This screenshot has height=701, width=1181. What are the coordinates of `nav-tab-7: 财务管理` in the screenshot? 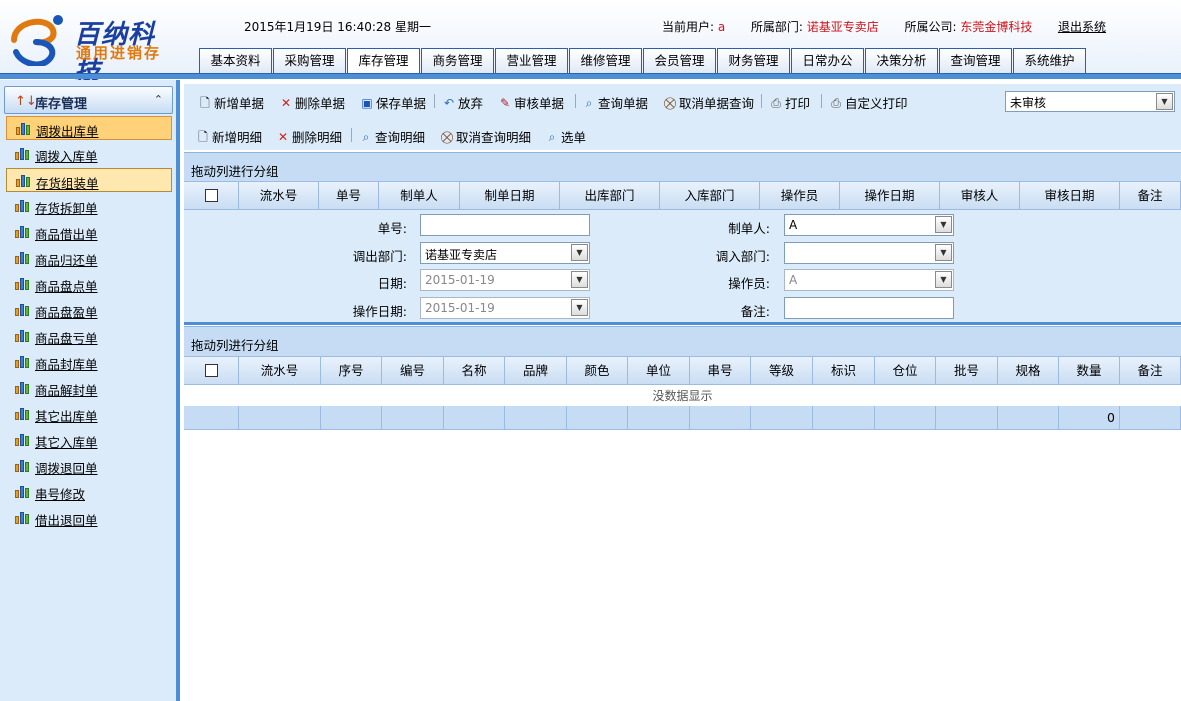 It's located at (753, 60).